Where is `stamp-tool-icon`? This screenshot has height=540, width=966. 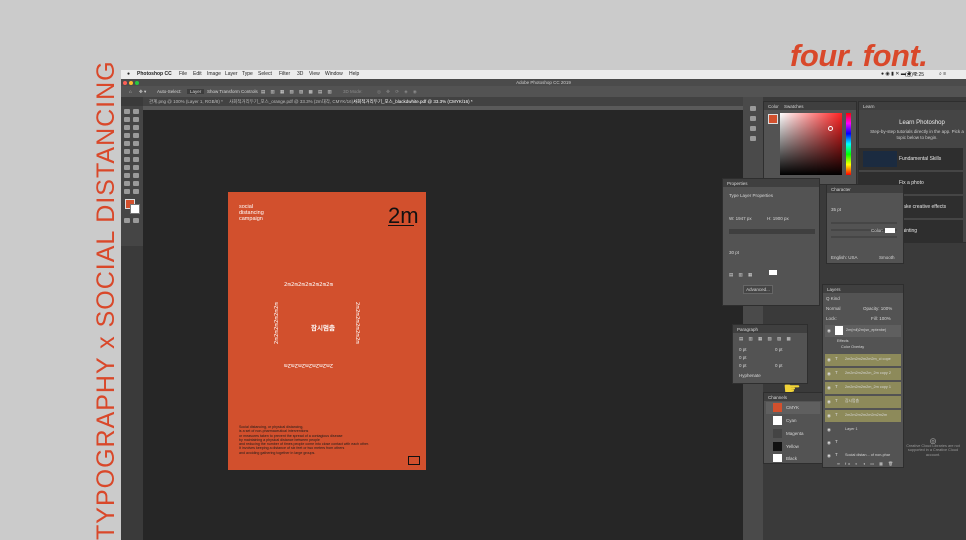
stamp-tool-icon is located at coordinates (136, 143).